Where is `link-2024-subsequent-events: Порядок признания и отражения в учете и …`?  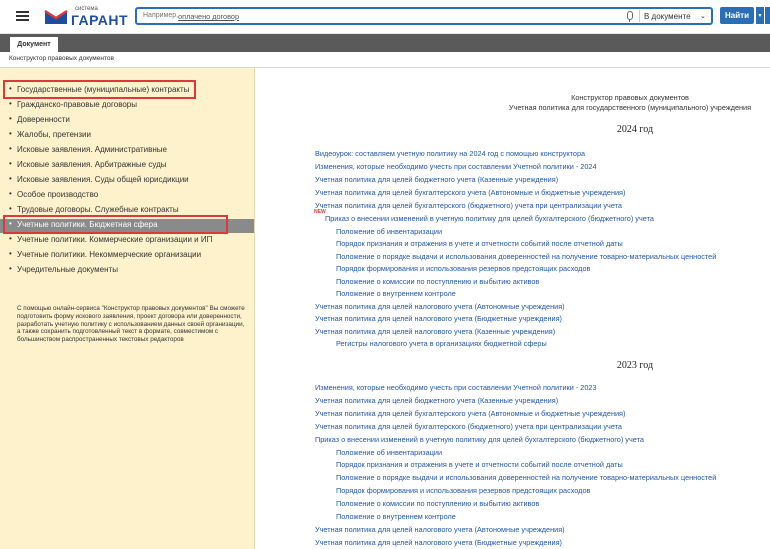
link-2024-subsequent-events: Порядок признания и отражения в учете и … is located at coordinates (479, 243).